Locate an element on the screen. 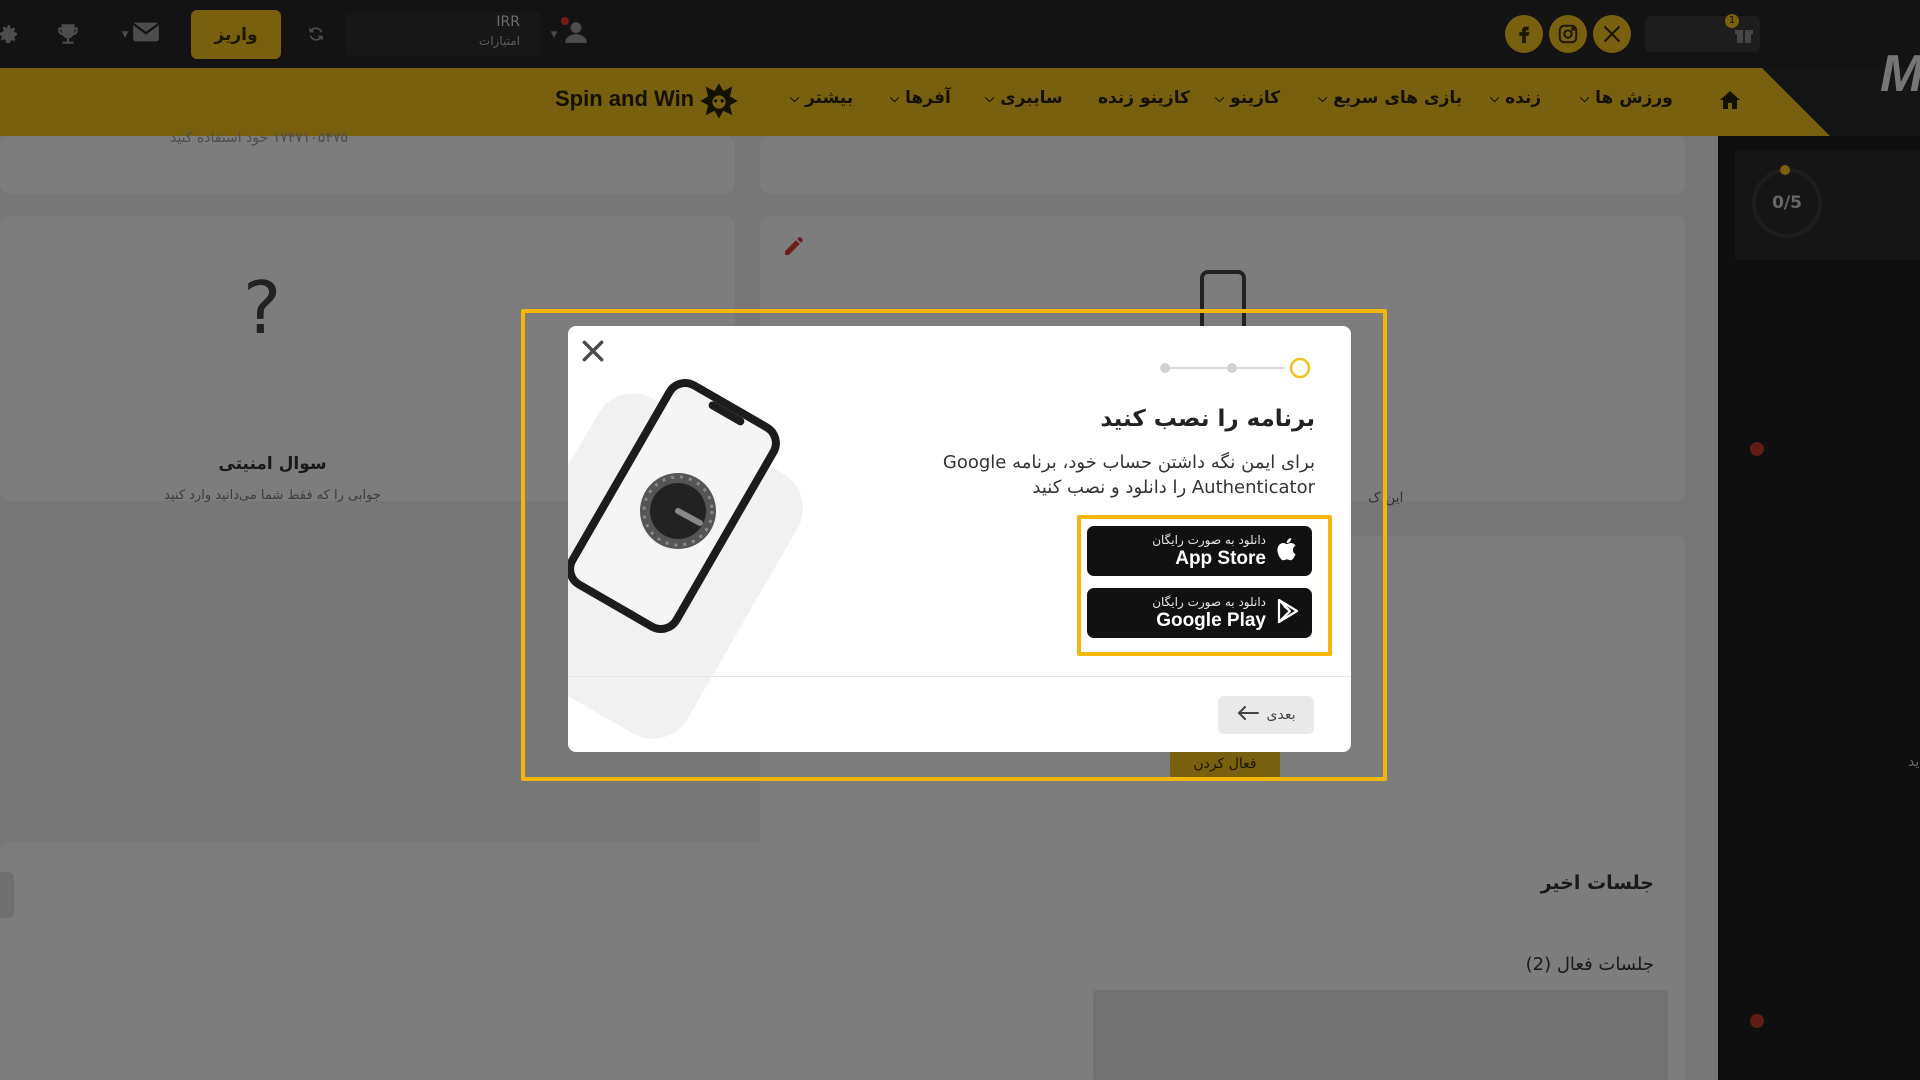 This screenshot has height=1080, width=1920. modal-title: برنامه را نصب کنید is located at coordinates (1207, 419).